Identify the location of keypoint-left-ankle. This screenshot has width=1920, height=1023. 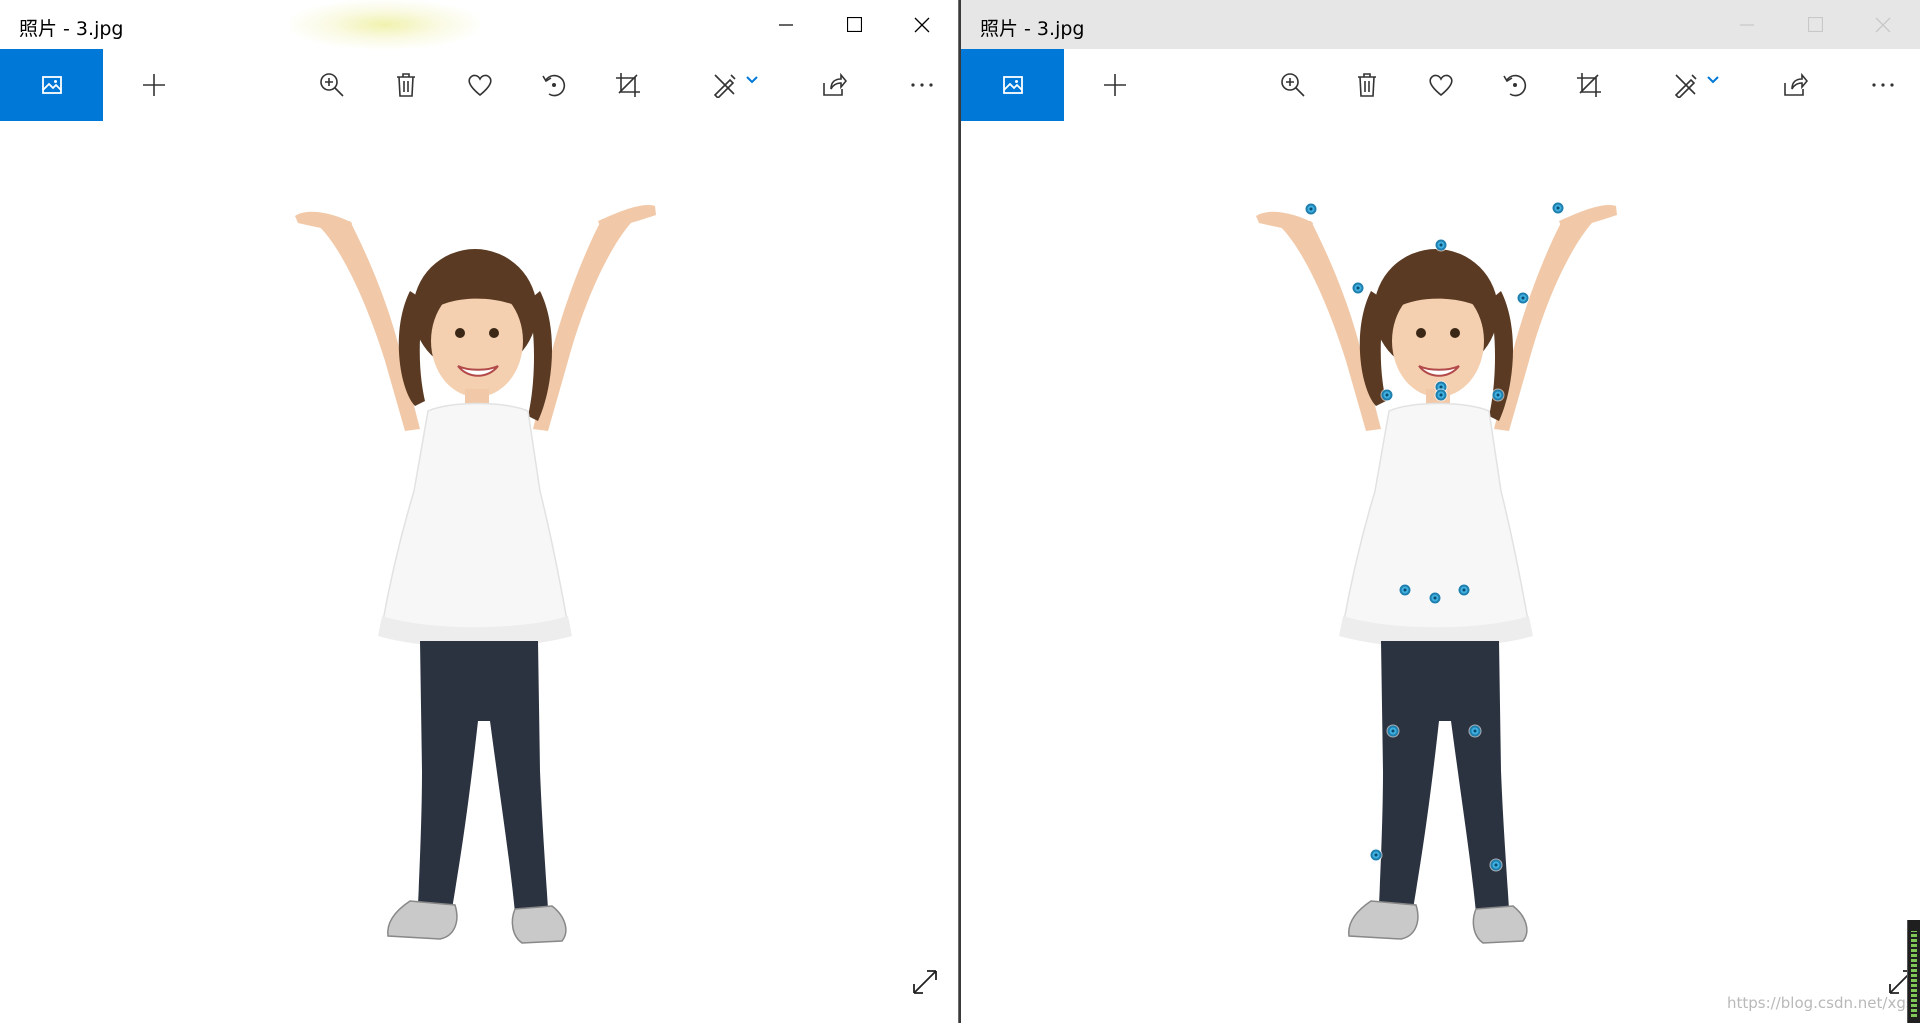
(1496, 865).